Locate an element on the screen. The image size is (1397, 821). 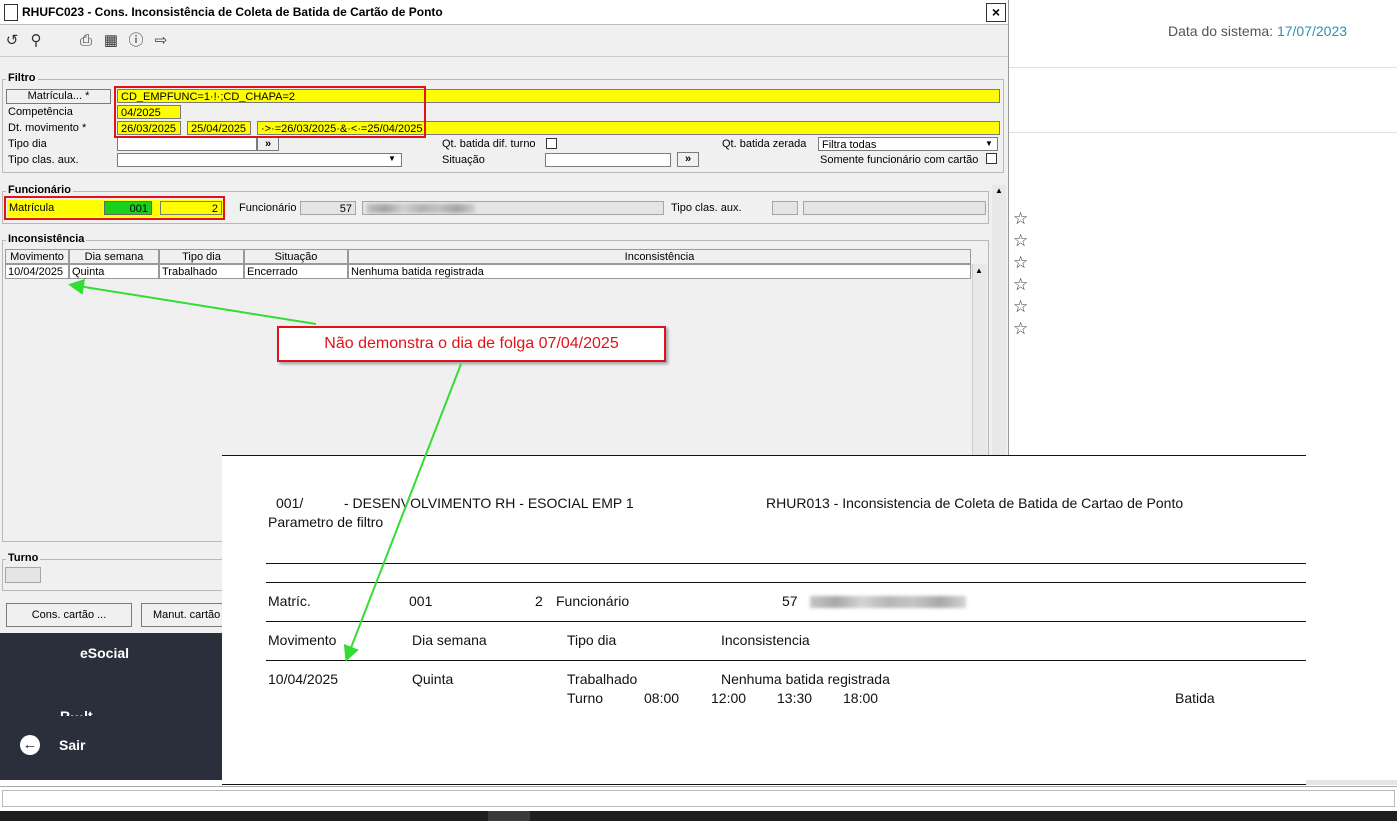
annotation-arrows is located at coordinates (265, 470).